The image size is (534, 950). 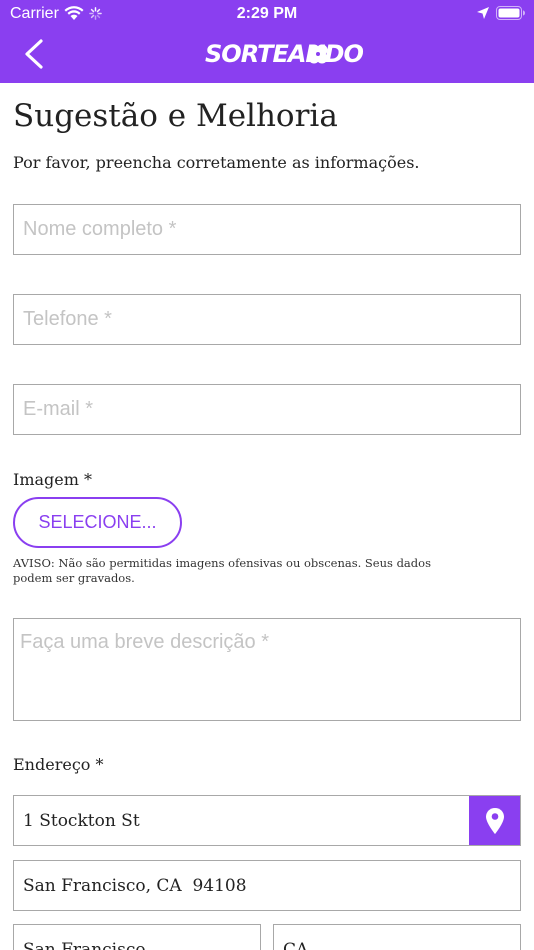 I want to click on description-input, so click(x=267, y=669).